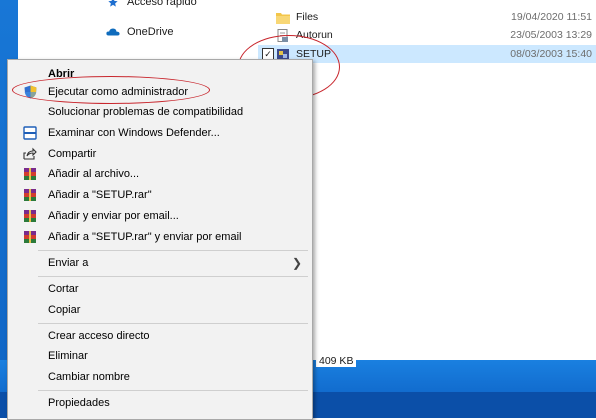 Image resolution: width=596 pixels, height=420 pixels. I want to click on folder-icon, so click(283, 18).